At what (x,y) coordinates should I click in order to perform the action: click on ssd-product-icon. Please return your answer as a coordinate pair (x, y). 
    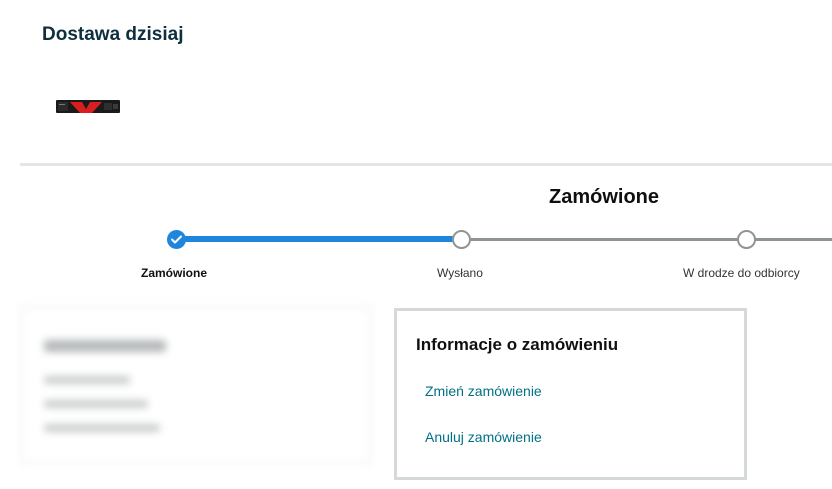
    Looking at the image, I should click on (88, 106).